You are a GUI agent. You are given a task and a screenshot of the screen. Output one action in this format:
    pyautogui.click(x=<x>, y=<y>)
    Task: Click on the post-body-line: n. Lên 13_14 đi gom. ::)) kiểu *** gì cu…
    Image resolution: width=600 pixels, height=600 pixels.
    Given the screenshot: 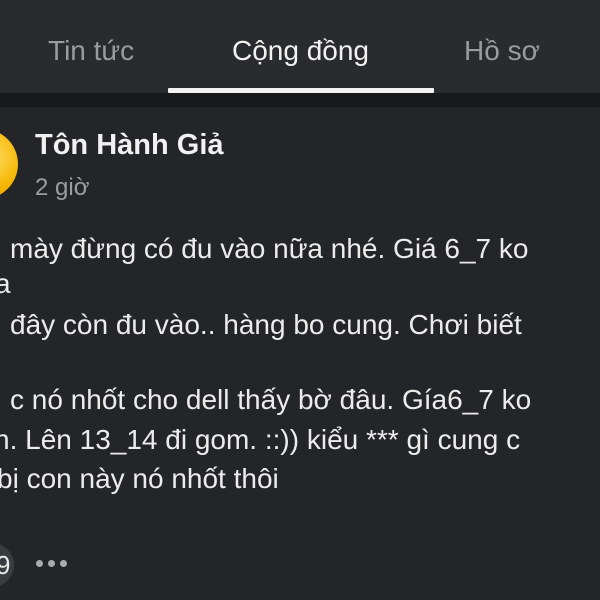 What is the action you would take?
    pyautogui.click(x=260, y=439)
    